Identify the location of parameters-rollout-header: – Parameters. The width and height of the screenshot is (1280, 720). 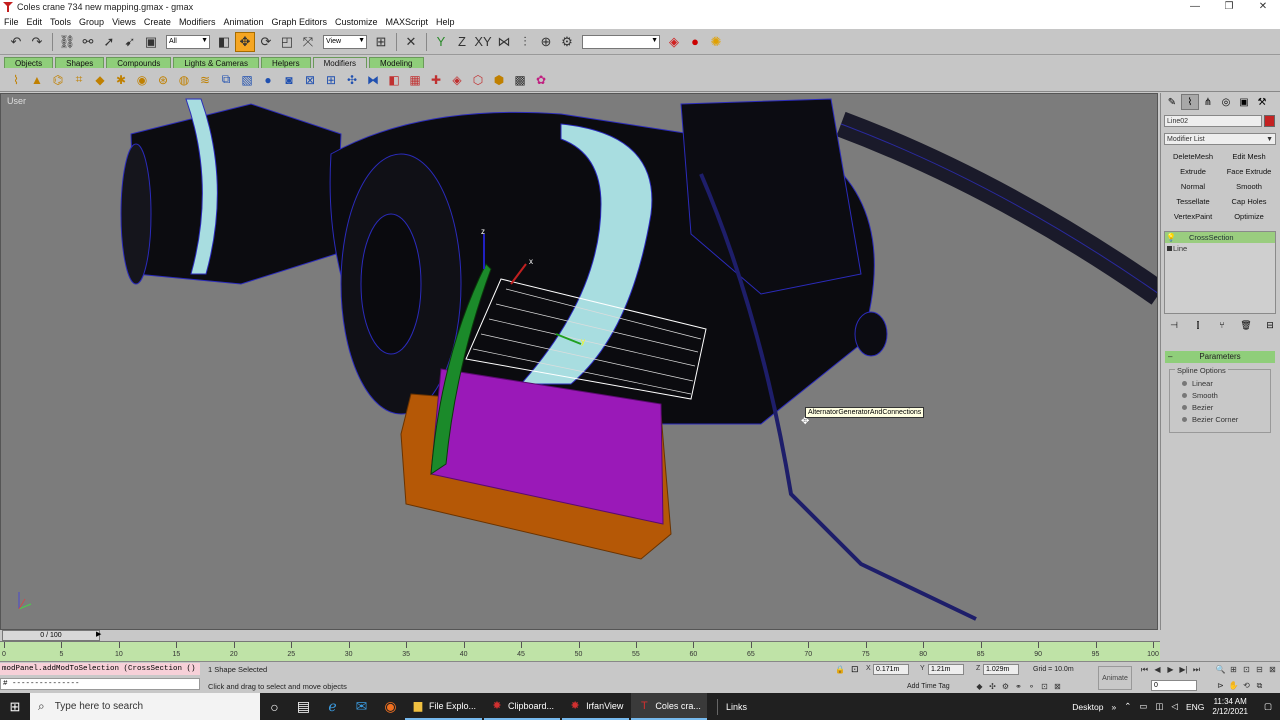
(1220, 357).